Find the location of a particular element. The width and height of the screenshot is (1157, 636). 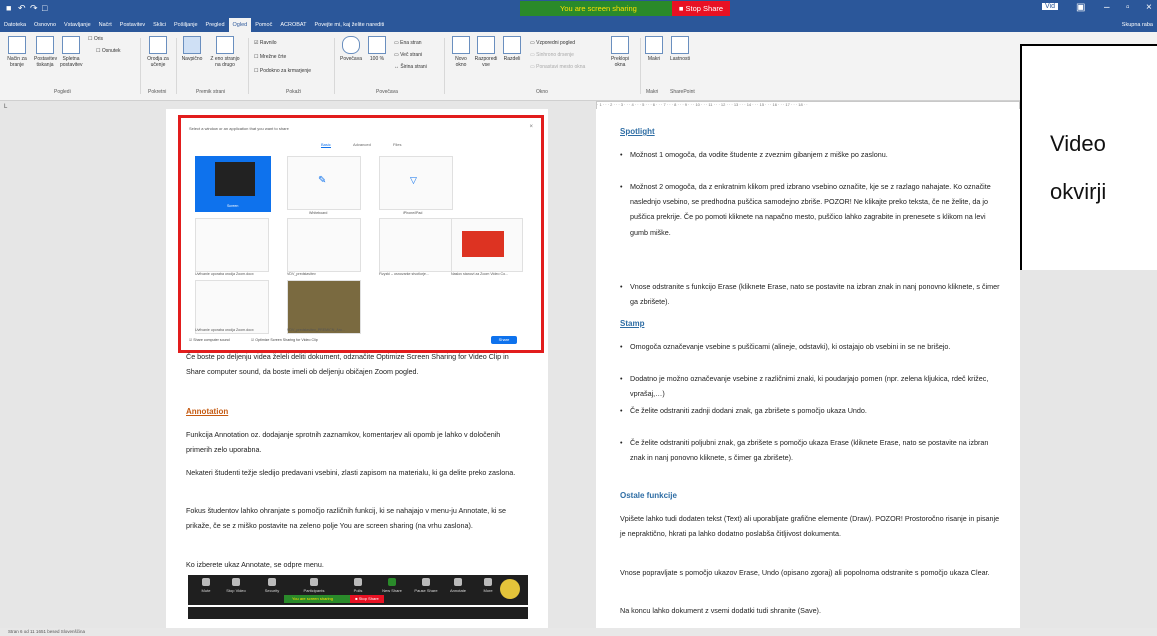

thumb-label: iPhone/iPad is located at coordinates (413, 213).